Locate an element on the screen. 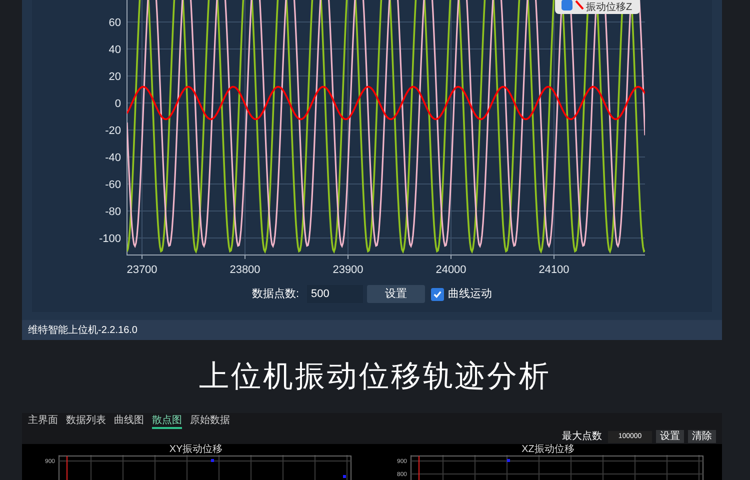  points-input: 500 is located at coordinates (335, 294).